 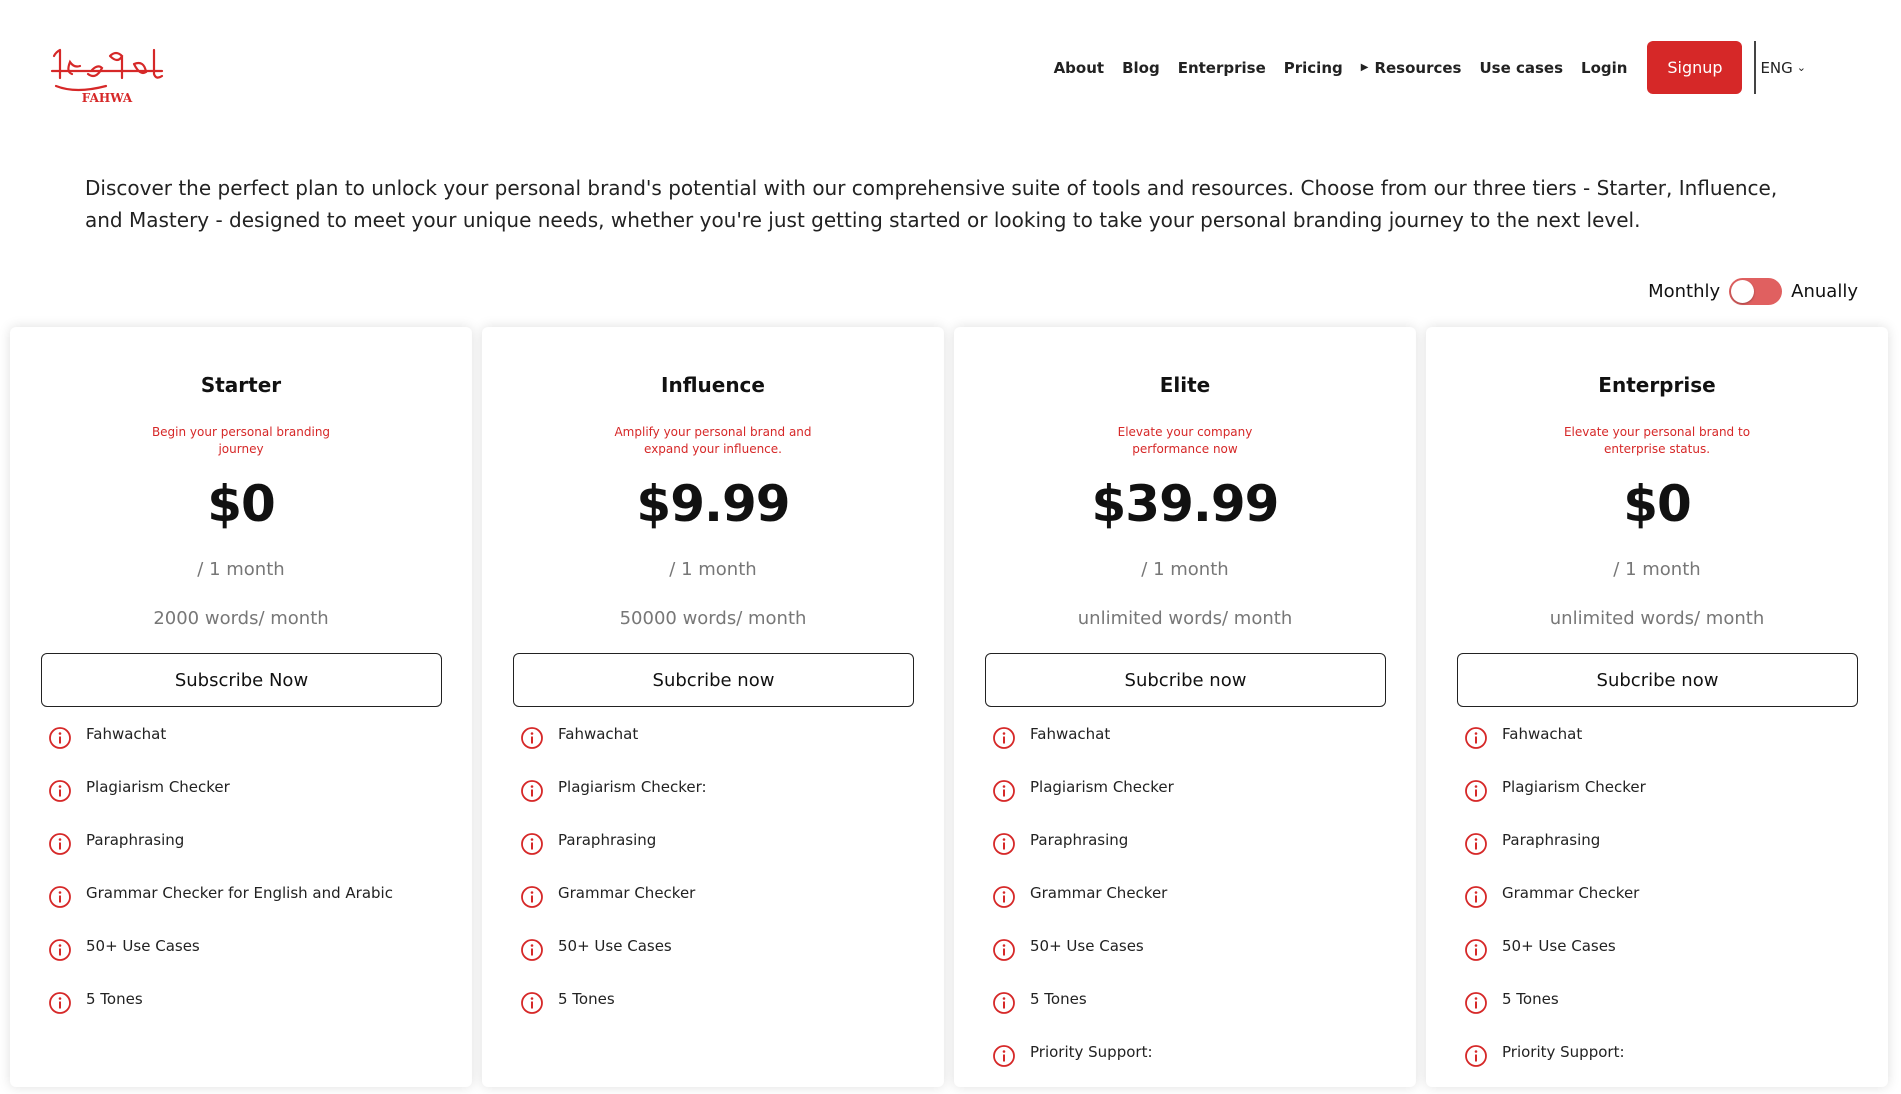 I want to click on nav-use-cases: Use cases, so click(x=1521, y=68).